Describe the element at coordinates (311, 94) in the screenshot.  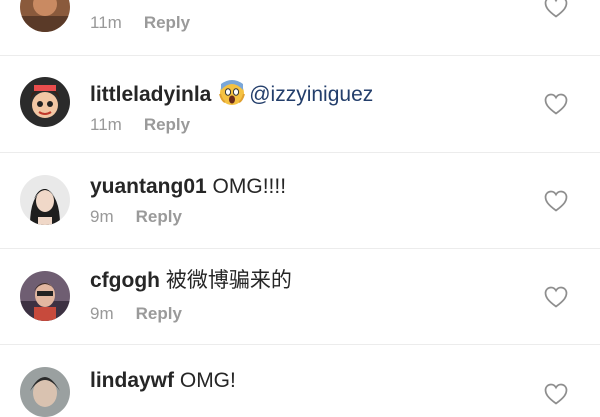
I see `mention-link: @izzyiniguez` at that location.